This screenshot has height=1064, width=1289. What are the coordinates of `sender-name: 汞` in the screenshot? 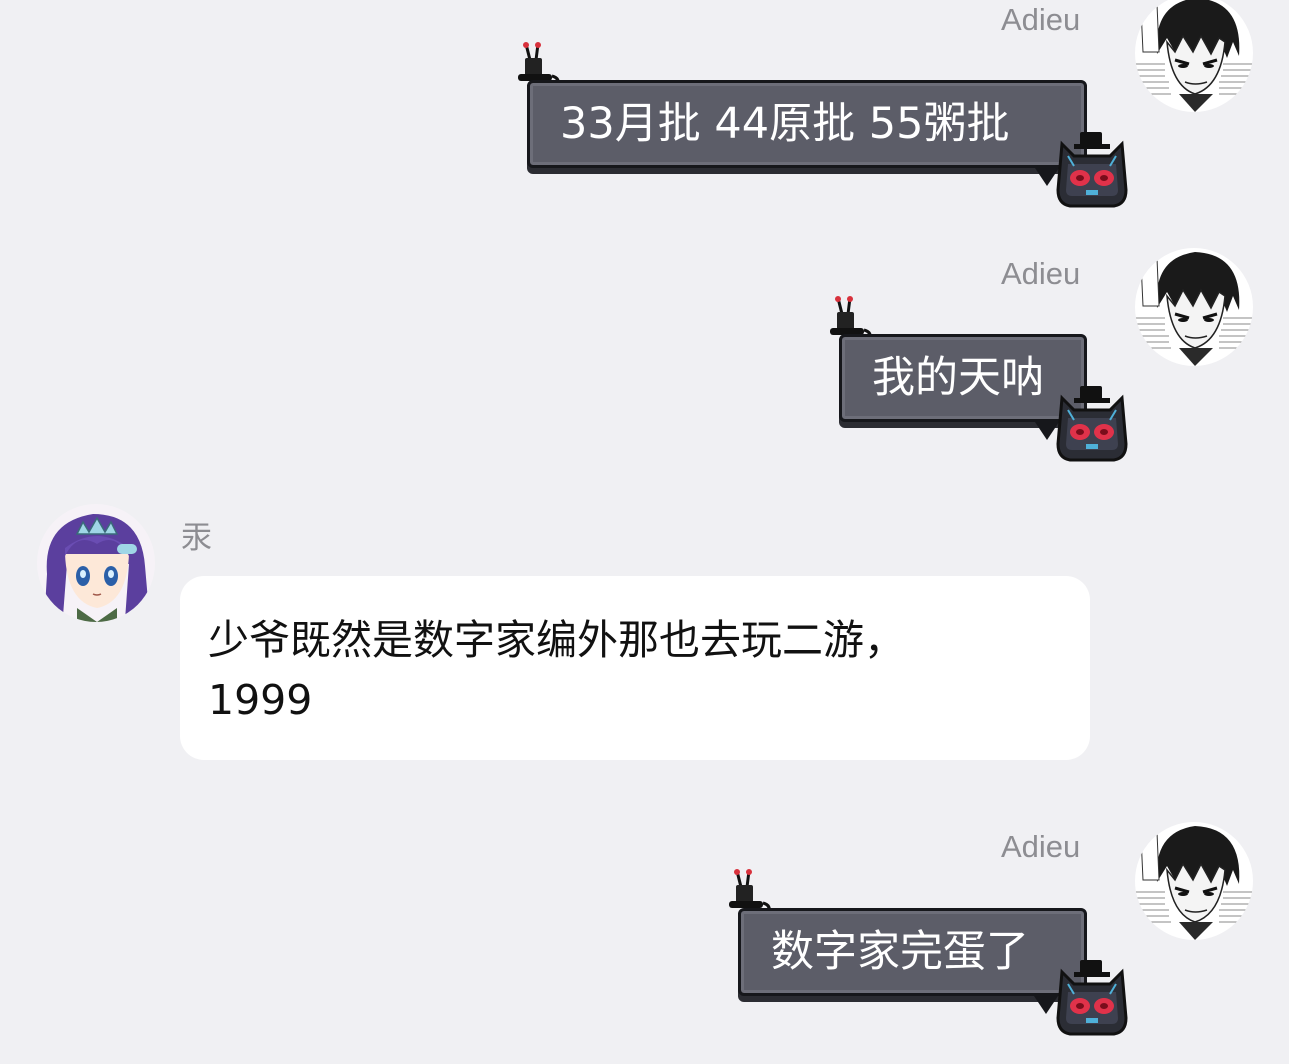 It's located at (196, 537).